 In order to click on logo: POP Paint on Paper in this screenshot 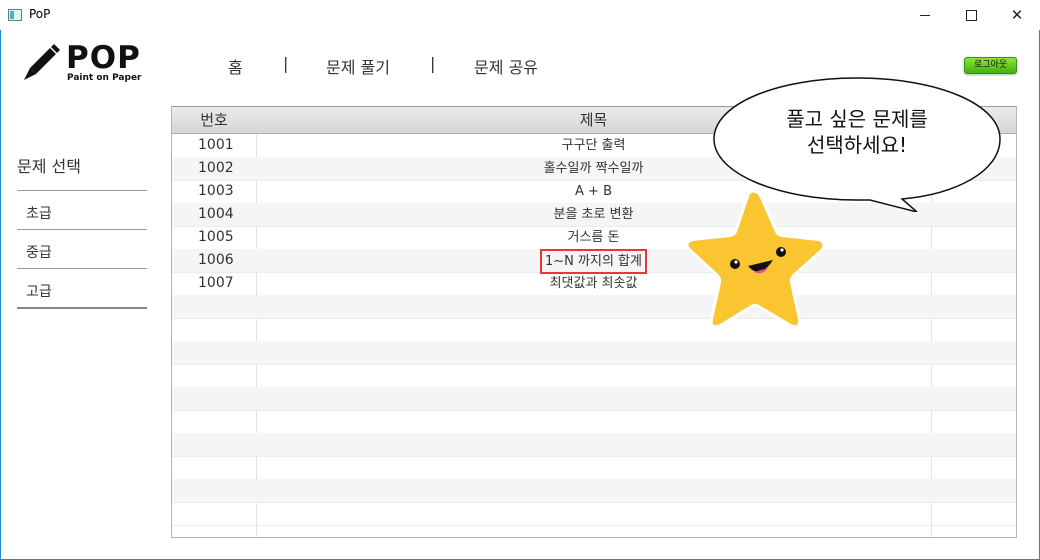, I will do `click(87, 63)`.